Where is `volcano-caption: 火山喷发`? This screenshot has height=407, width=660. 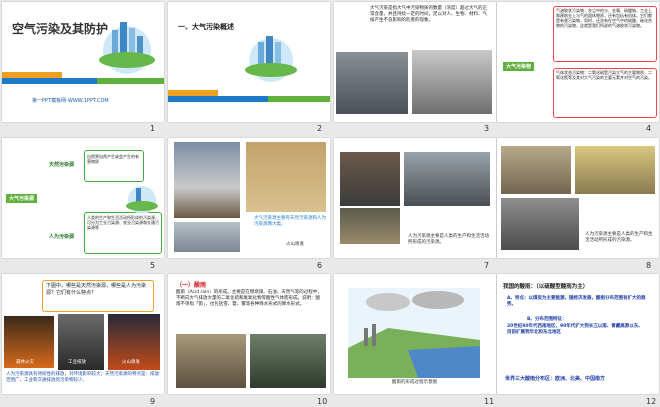 volcano-caption: 火山喷发 is located at coordinates (295, 244).